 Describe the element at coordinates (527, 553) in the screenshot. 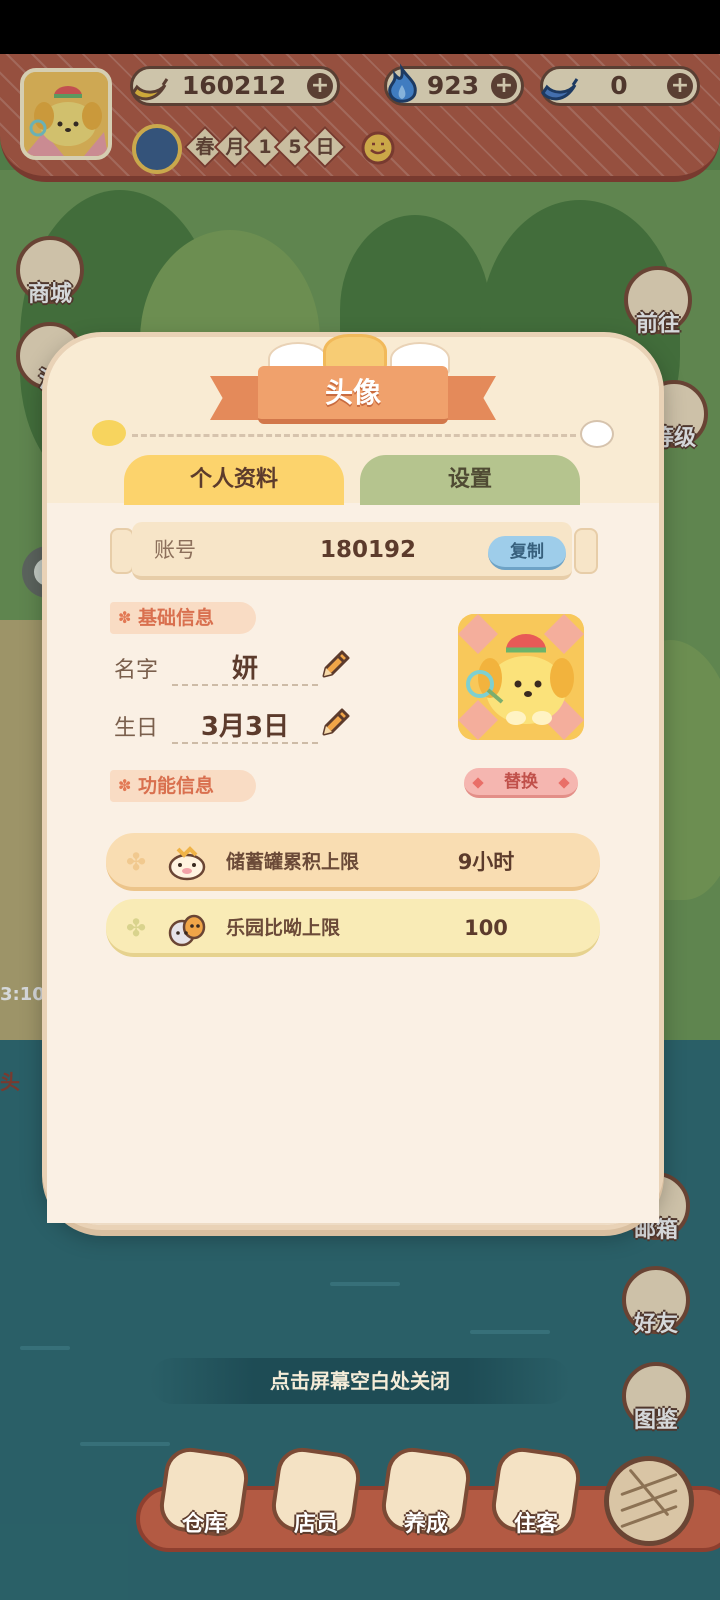

I see `copy-account-button: 复制` at that location.